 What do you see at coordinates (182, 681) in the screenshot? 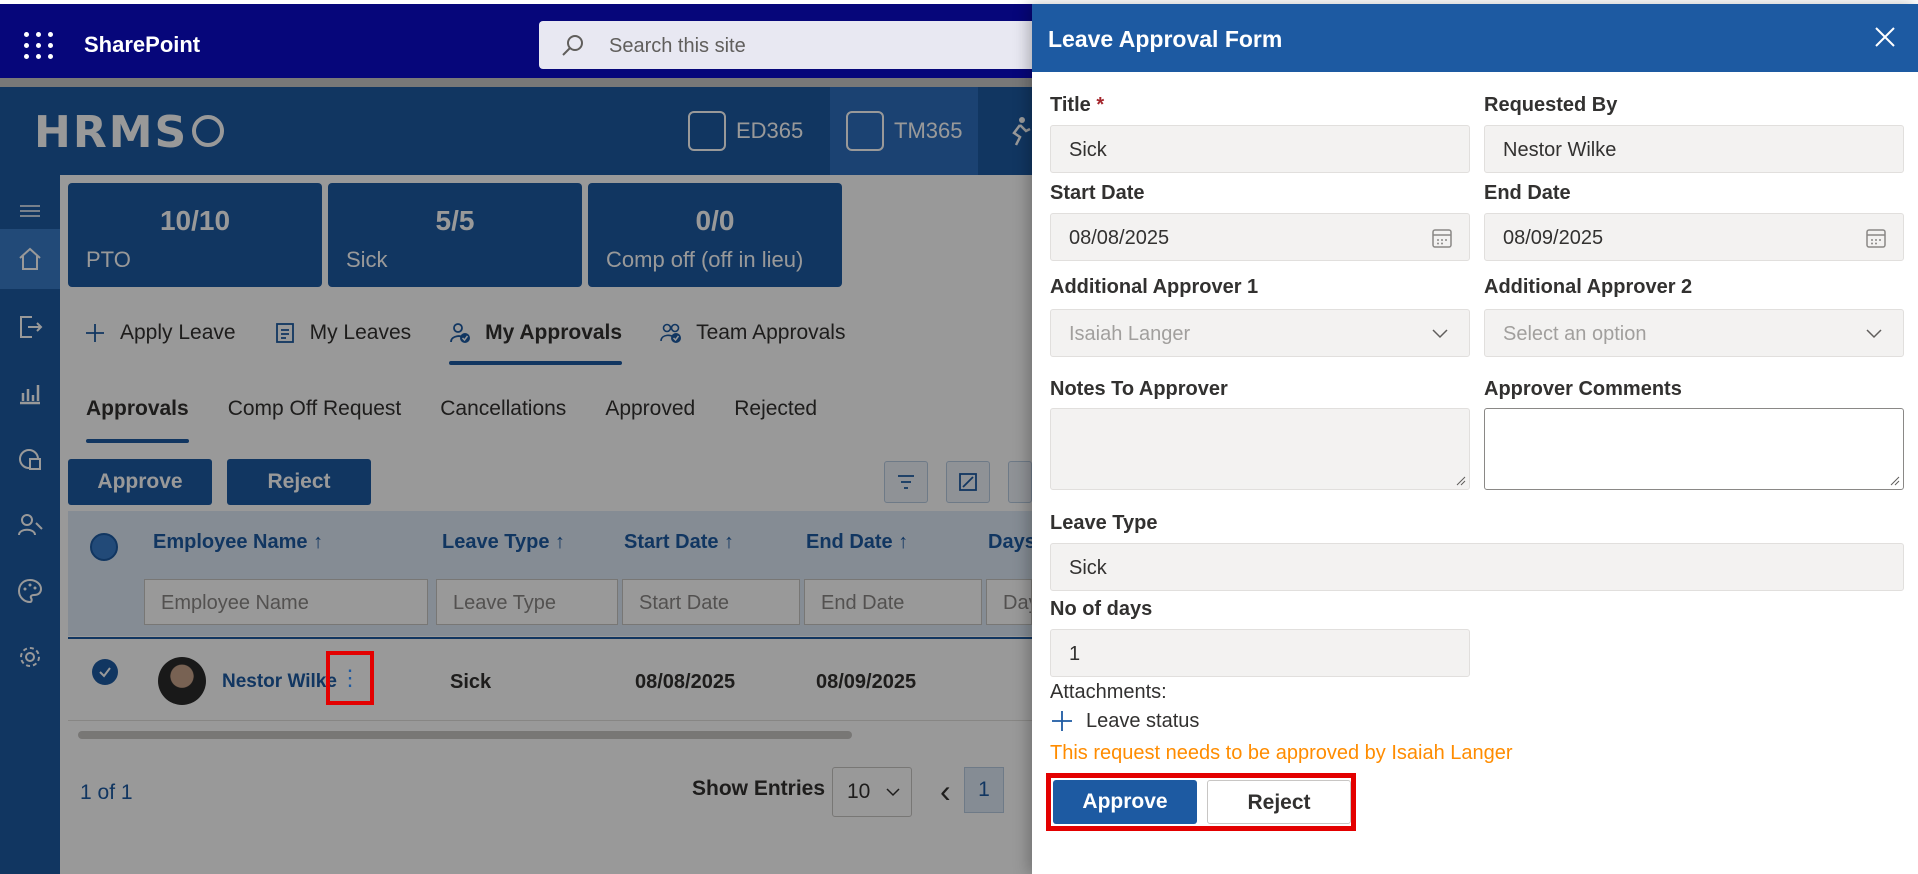
I see `avatar` at bounding box center [182, 681].